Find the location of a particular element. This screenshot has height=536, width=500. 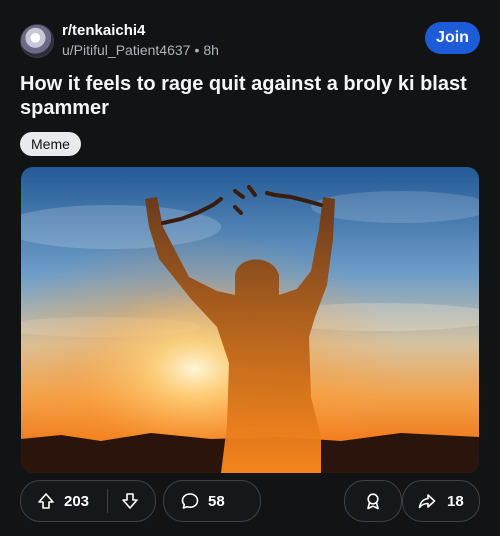

post-time: 8h is located at coordinates (211, 50).